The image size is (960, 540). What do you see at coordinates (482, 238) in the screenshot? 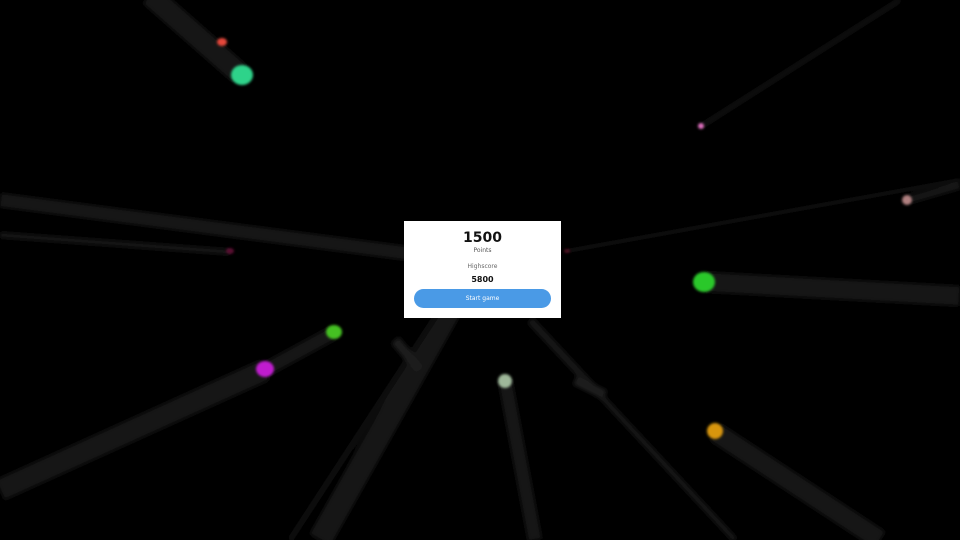
I see `score-value: 1500` at bounding box center [482, 238].